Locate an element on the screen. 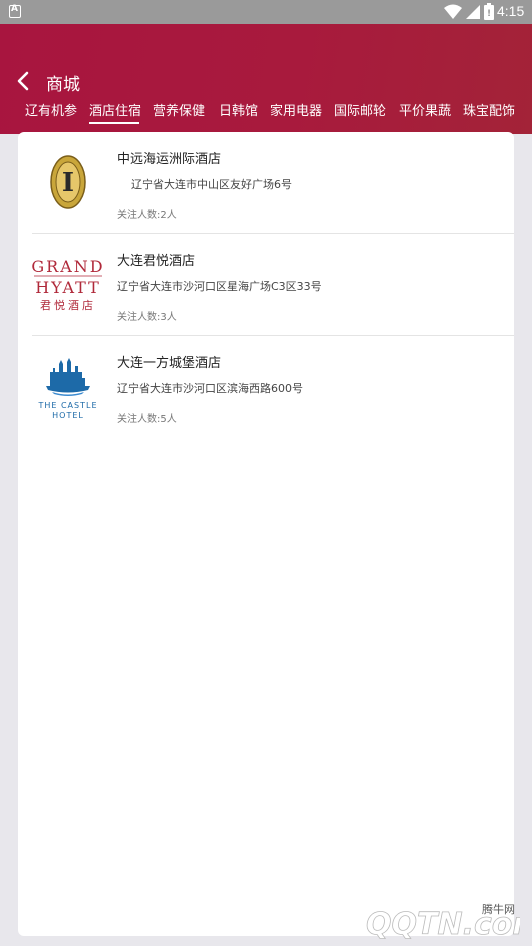  grand-hyatt-logo: GRAND HYATT 君悦酒店 is located at coordinates (68, 284).